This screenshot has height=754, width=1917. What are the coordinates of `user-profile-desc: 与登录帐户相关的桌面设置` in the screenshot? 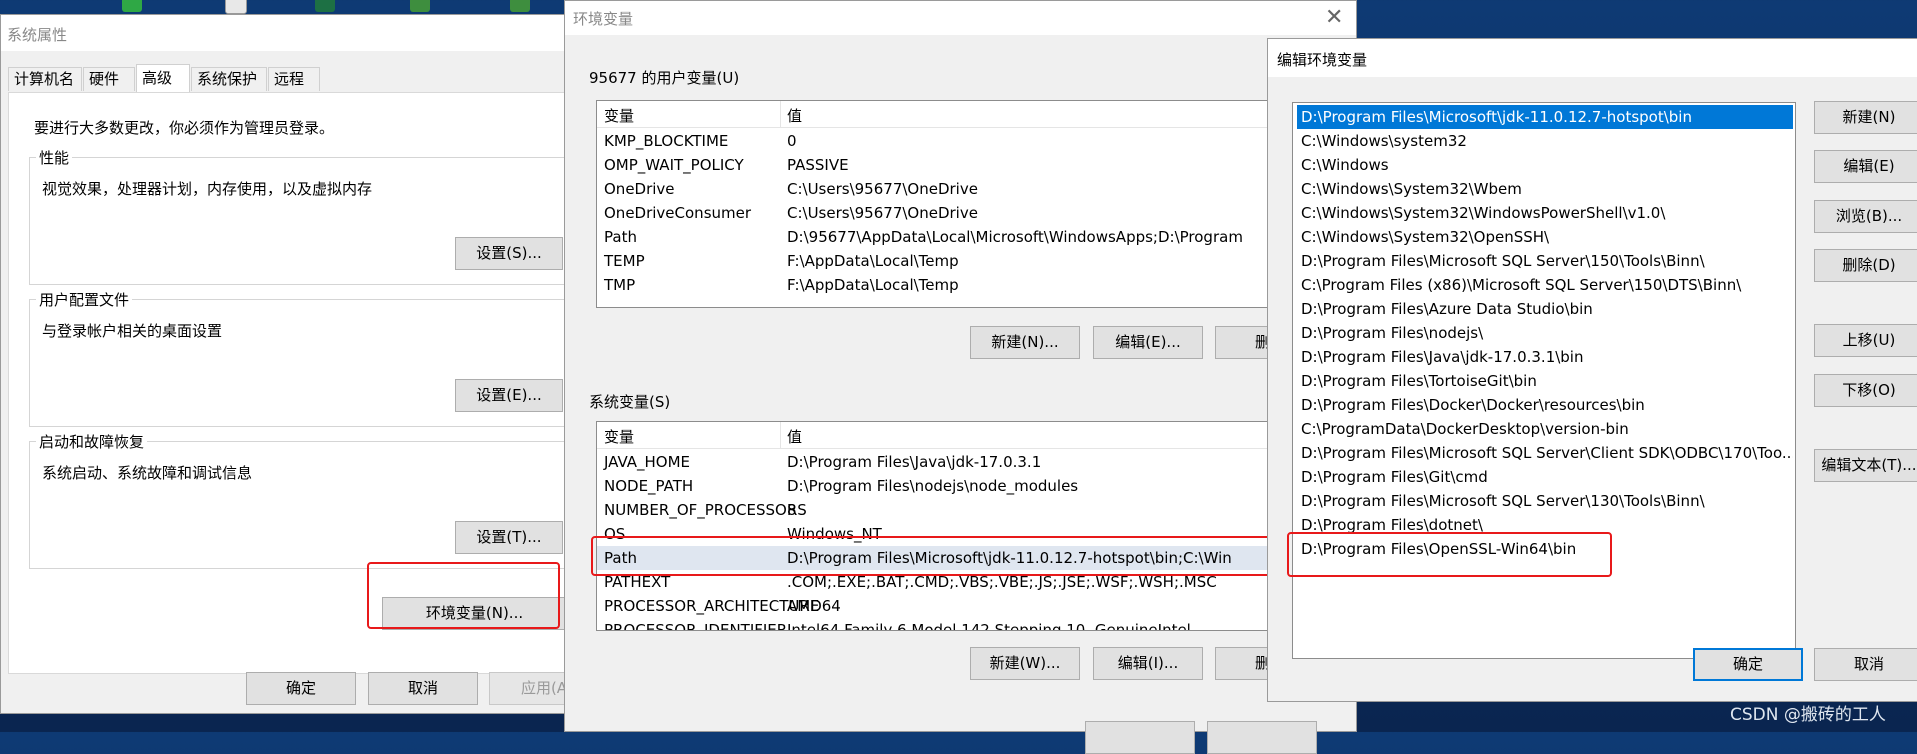 It's located at (132, 331).